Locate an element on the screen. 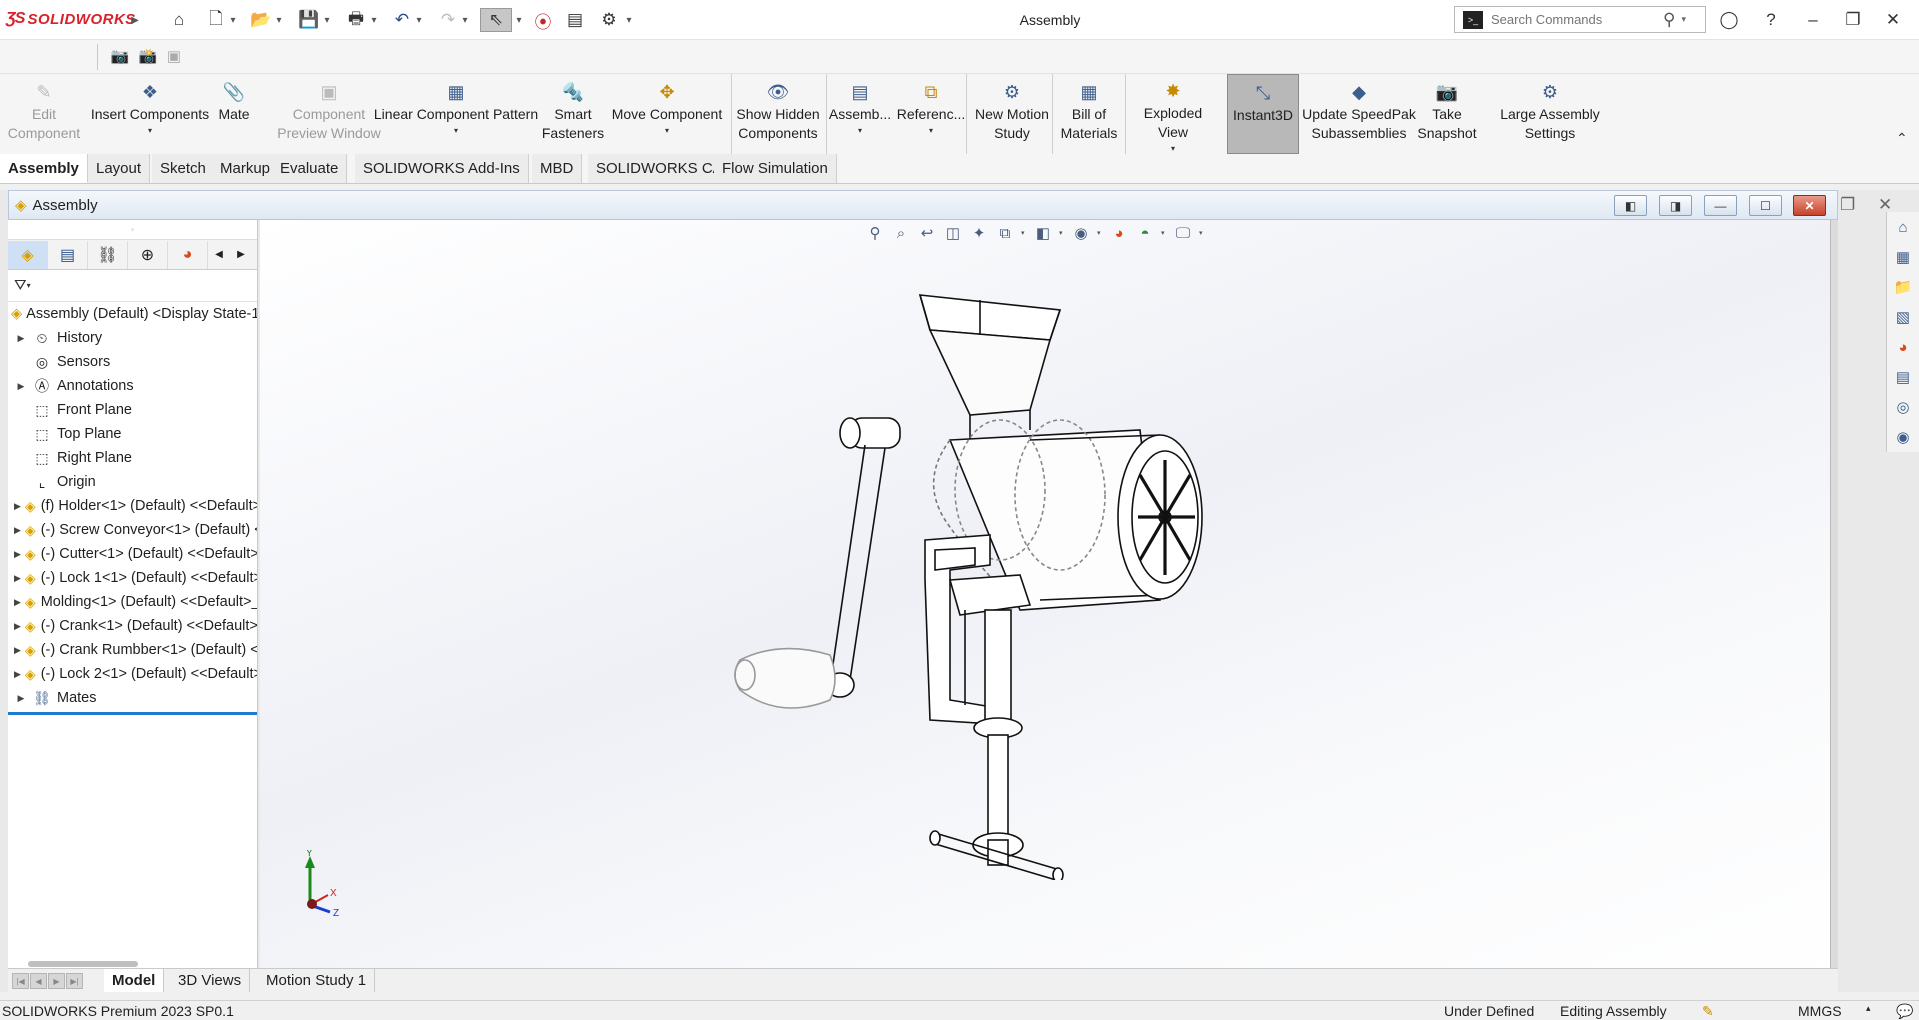 This screenshot has width=1919, height=1020. ribbon-large-assembly-settings-button: ⚙ Large Assembly Settings is located at coordinates (1550, 114).